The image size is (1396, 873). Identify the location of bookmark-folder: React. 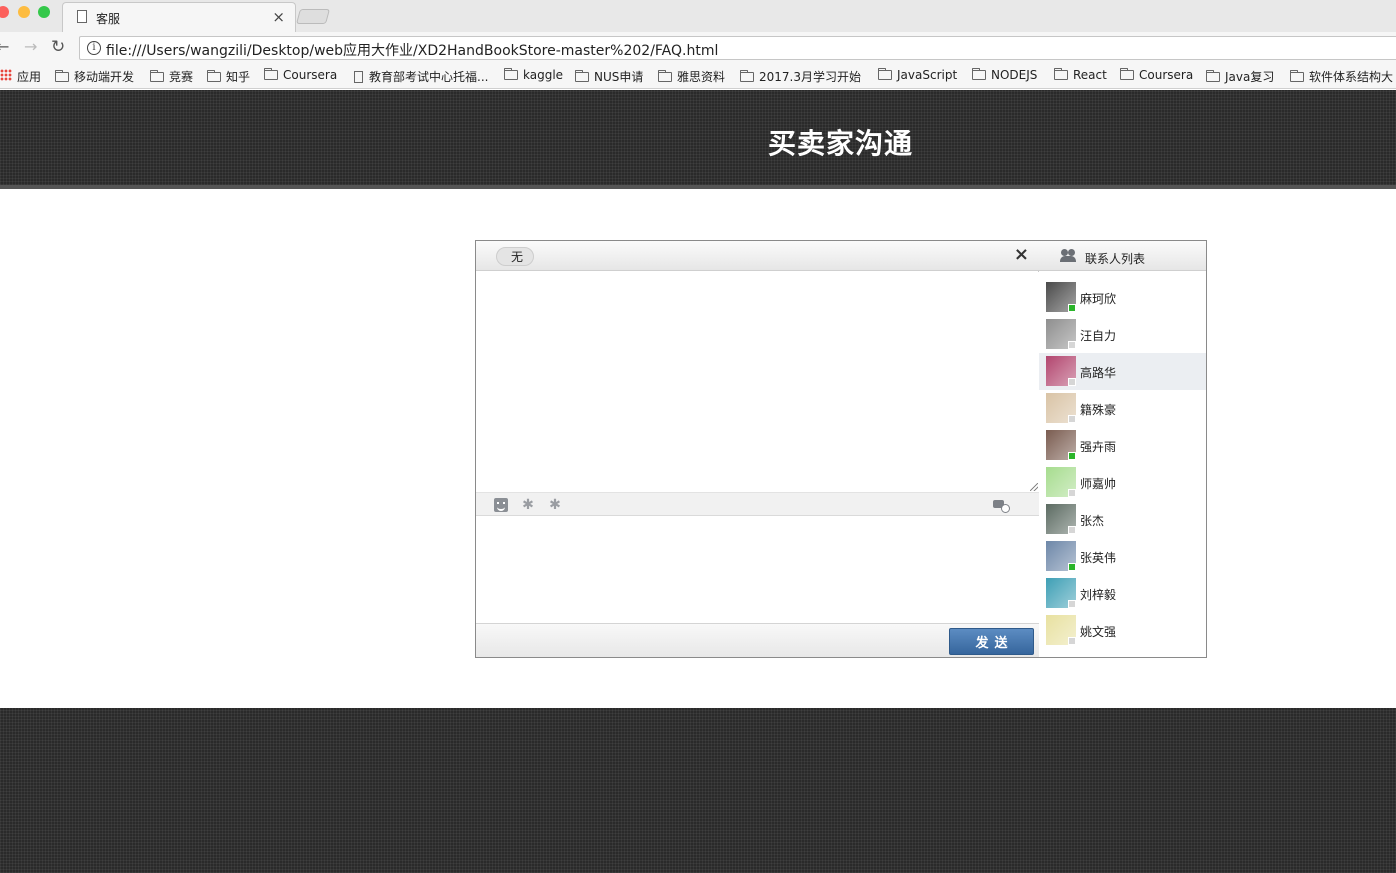
(1080, 75).